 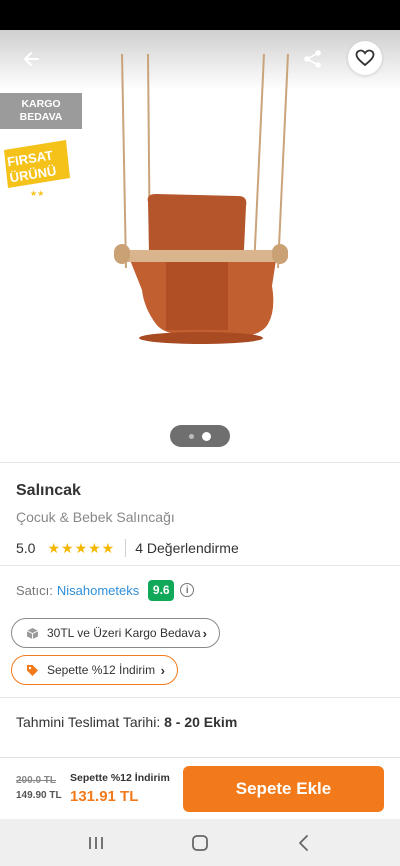 I want to click on seller-row: Satıcı: Nisahometeks 9.6 i, so click(x=105, y=590).